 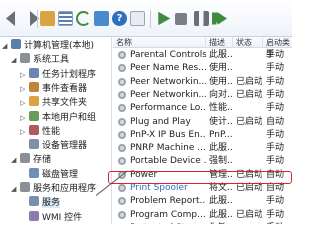 I want to click on service-status: 已启动, so click(x=249, y=214).